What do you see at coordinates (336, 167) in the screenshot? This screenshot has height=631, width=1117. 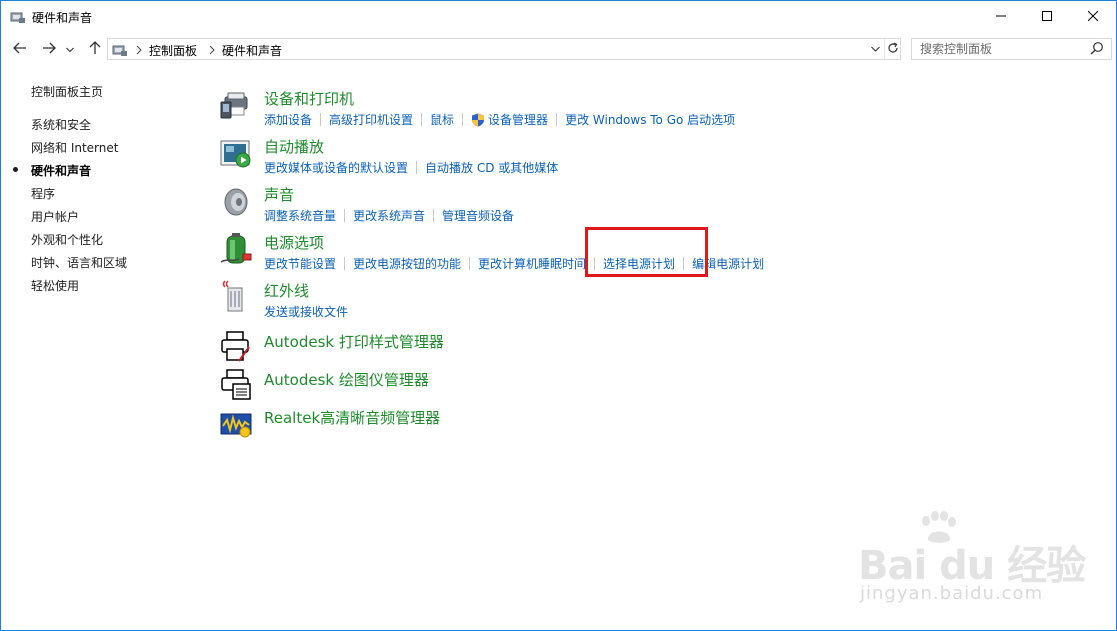 I see `link-change-media-defaults: 更改媒体或设备的默认设置` at bounding box center [336, 167].